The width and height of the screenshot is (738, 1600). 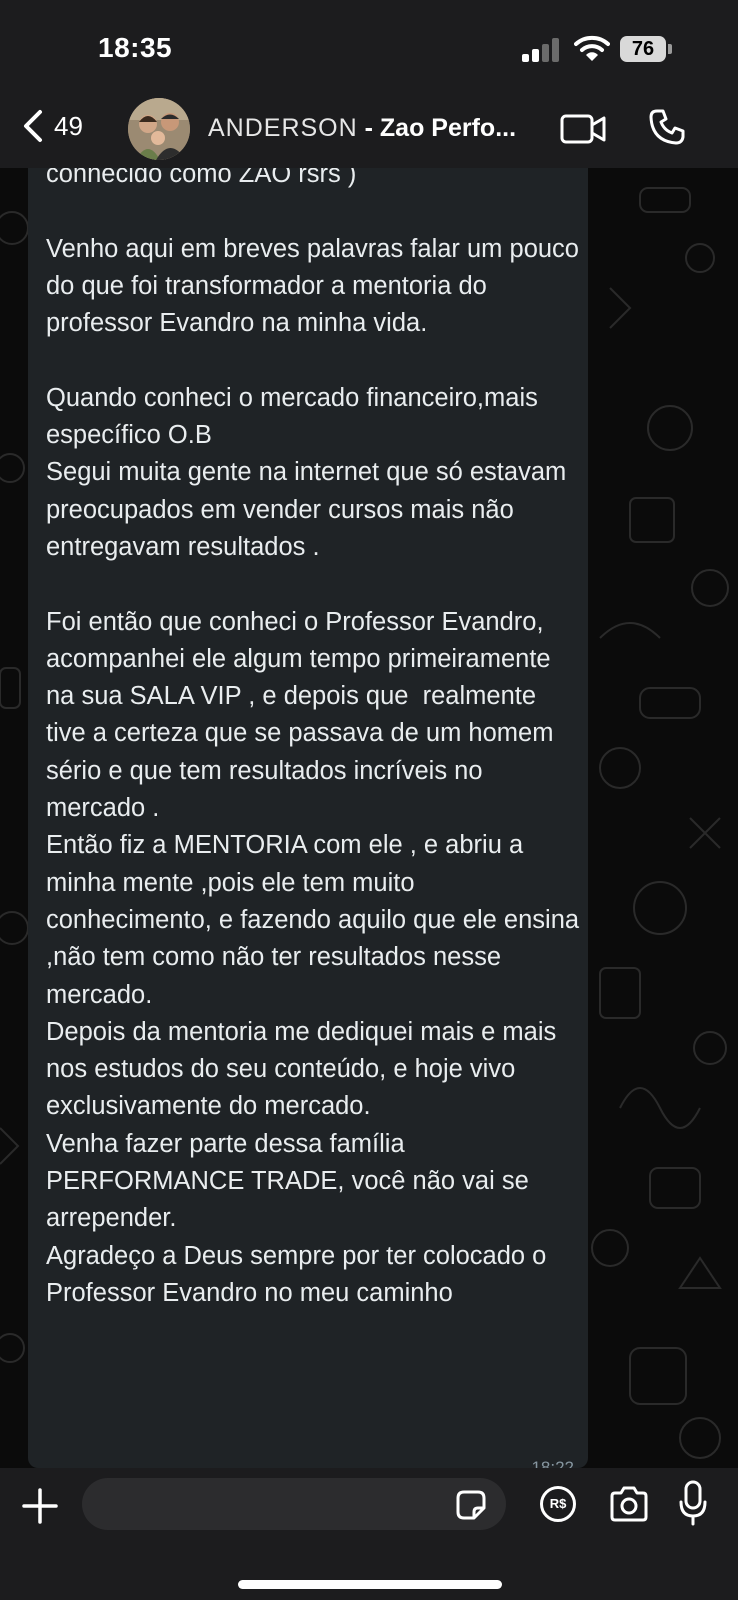 What do you see at coordinates (135, 47) in the screenshot?
I see `status-time: 18:35` at bounding box center [135, 47].